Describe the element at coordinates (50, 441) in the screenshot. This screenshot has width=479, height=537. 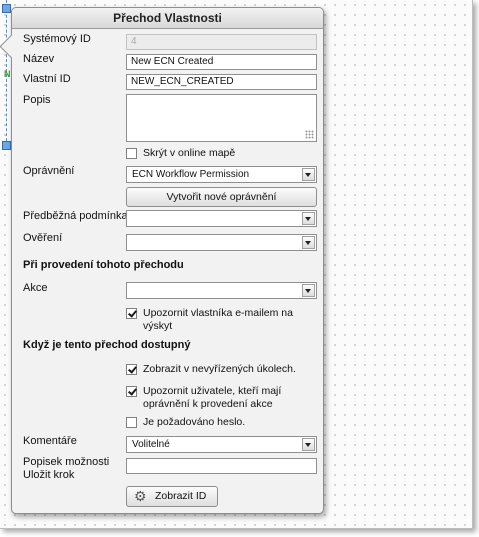
I see `comments-label: Komentáře` at that location.